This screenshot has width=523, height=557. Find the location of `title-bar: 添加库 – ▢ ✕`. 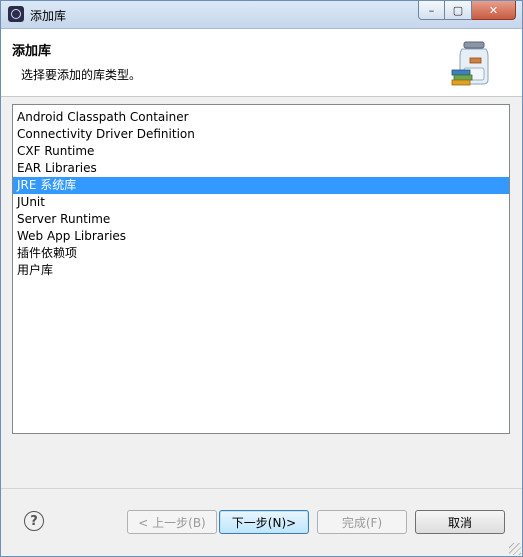

title-bar: 添加库 – ▢ ✕ is located at coordinates (261, 15).